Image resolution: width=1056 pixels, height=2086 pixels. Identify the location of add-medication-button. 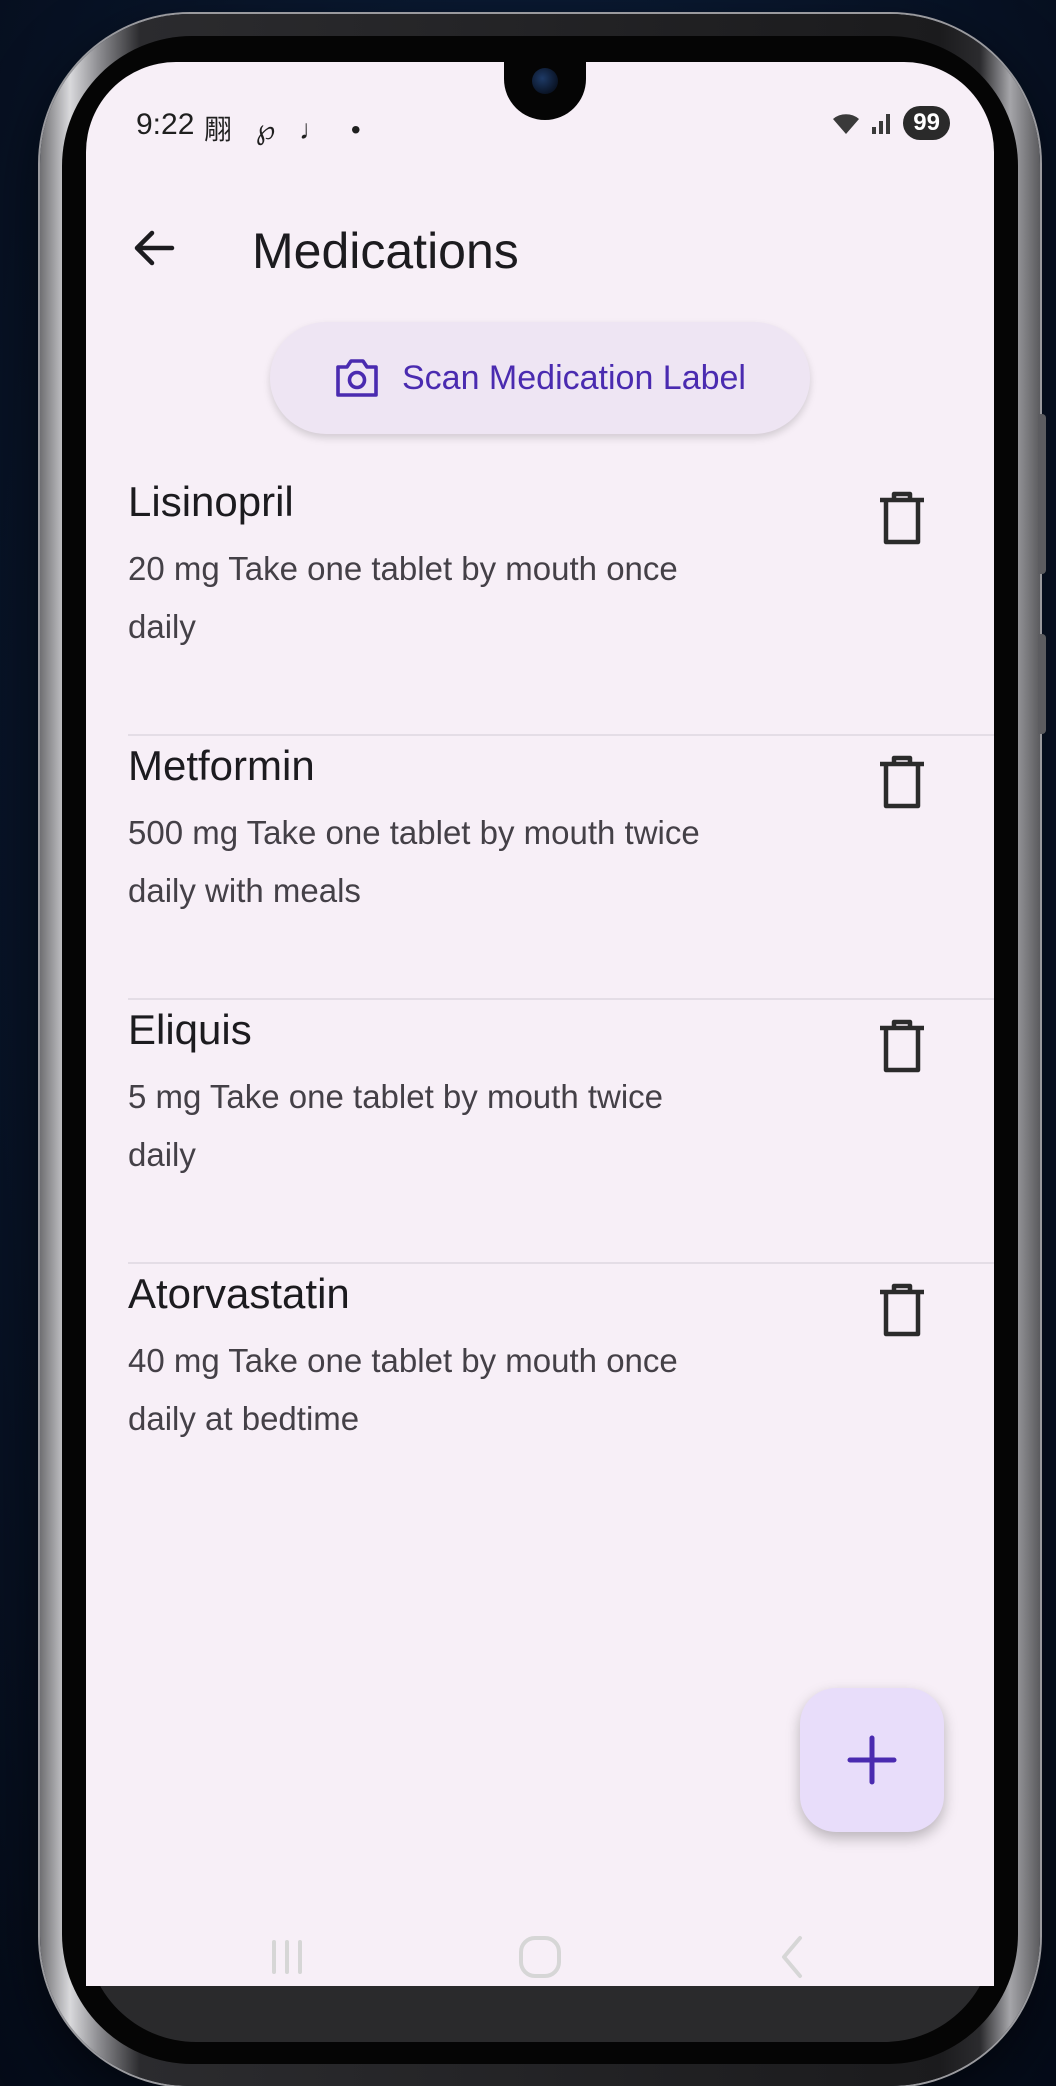
(872, 1760).